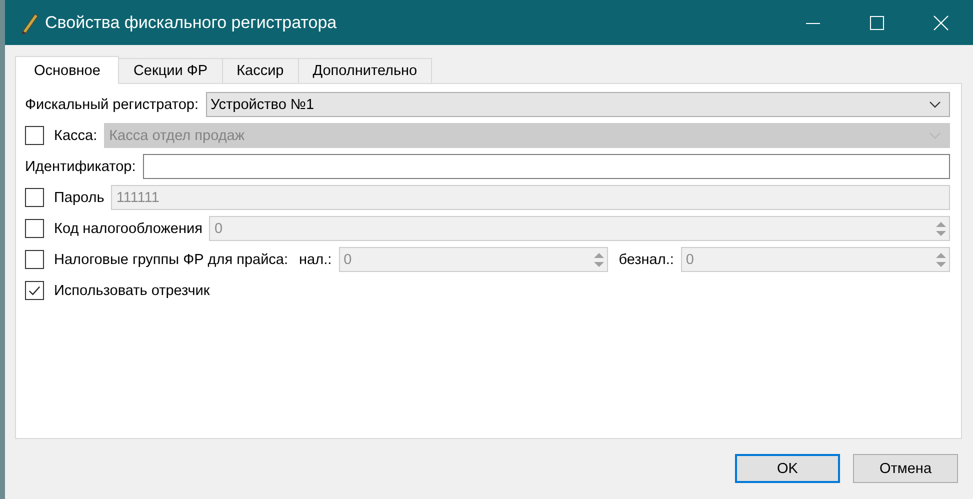  Describe the element at coordinates (191, 22) in the screenshot. I see `window-title: Свойства фискального регистратора` at that location.